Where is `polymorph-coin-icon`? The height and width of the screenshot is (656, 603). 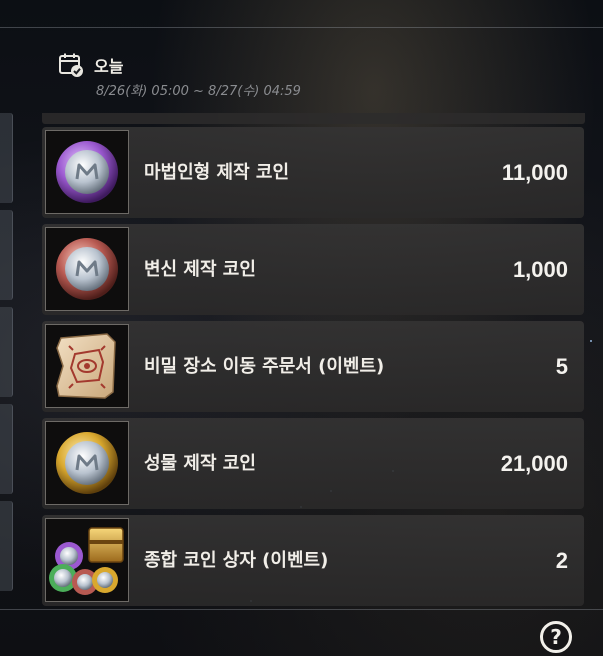
polymorph-coin-icon is located at coordinates (87, 269).